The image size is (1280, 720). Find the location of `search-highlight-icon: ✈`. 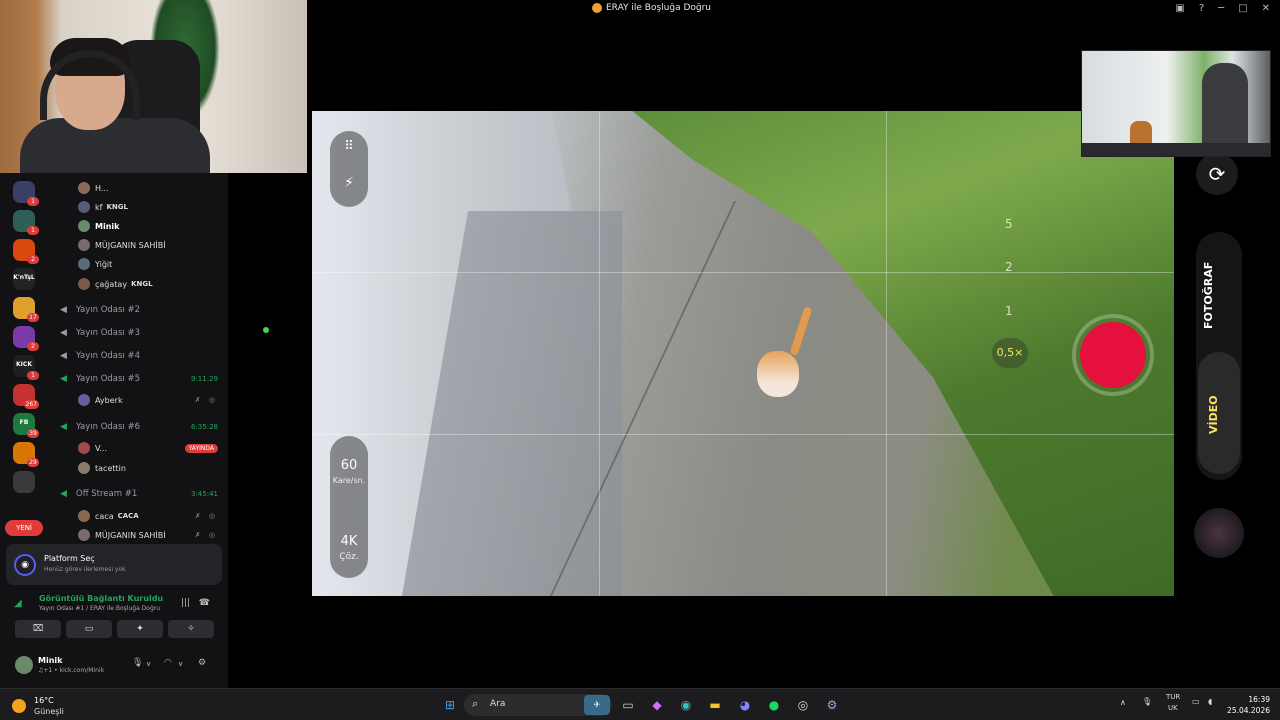

search-highlight-icon: ✈ is located at coordinates (597, 705).